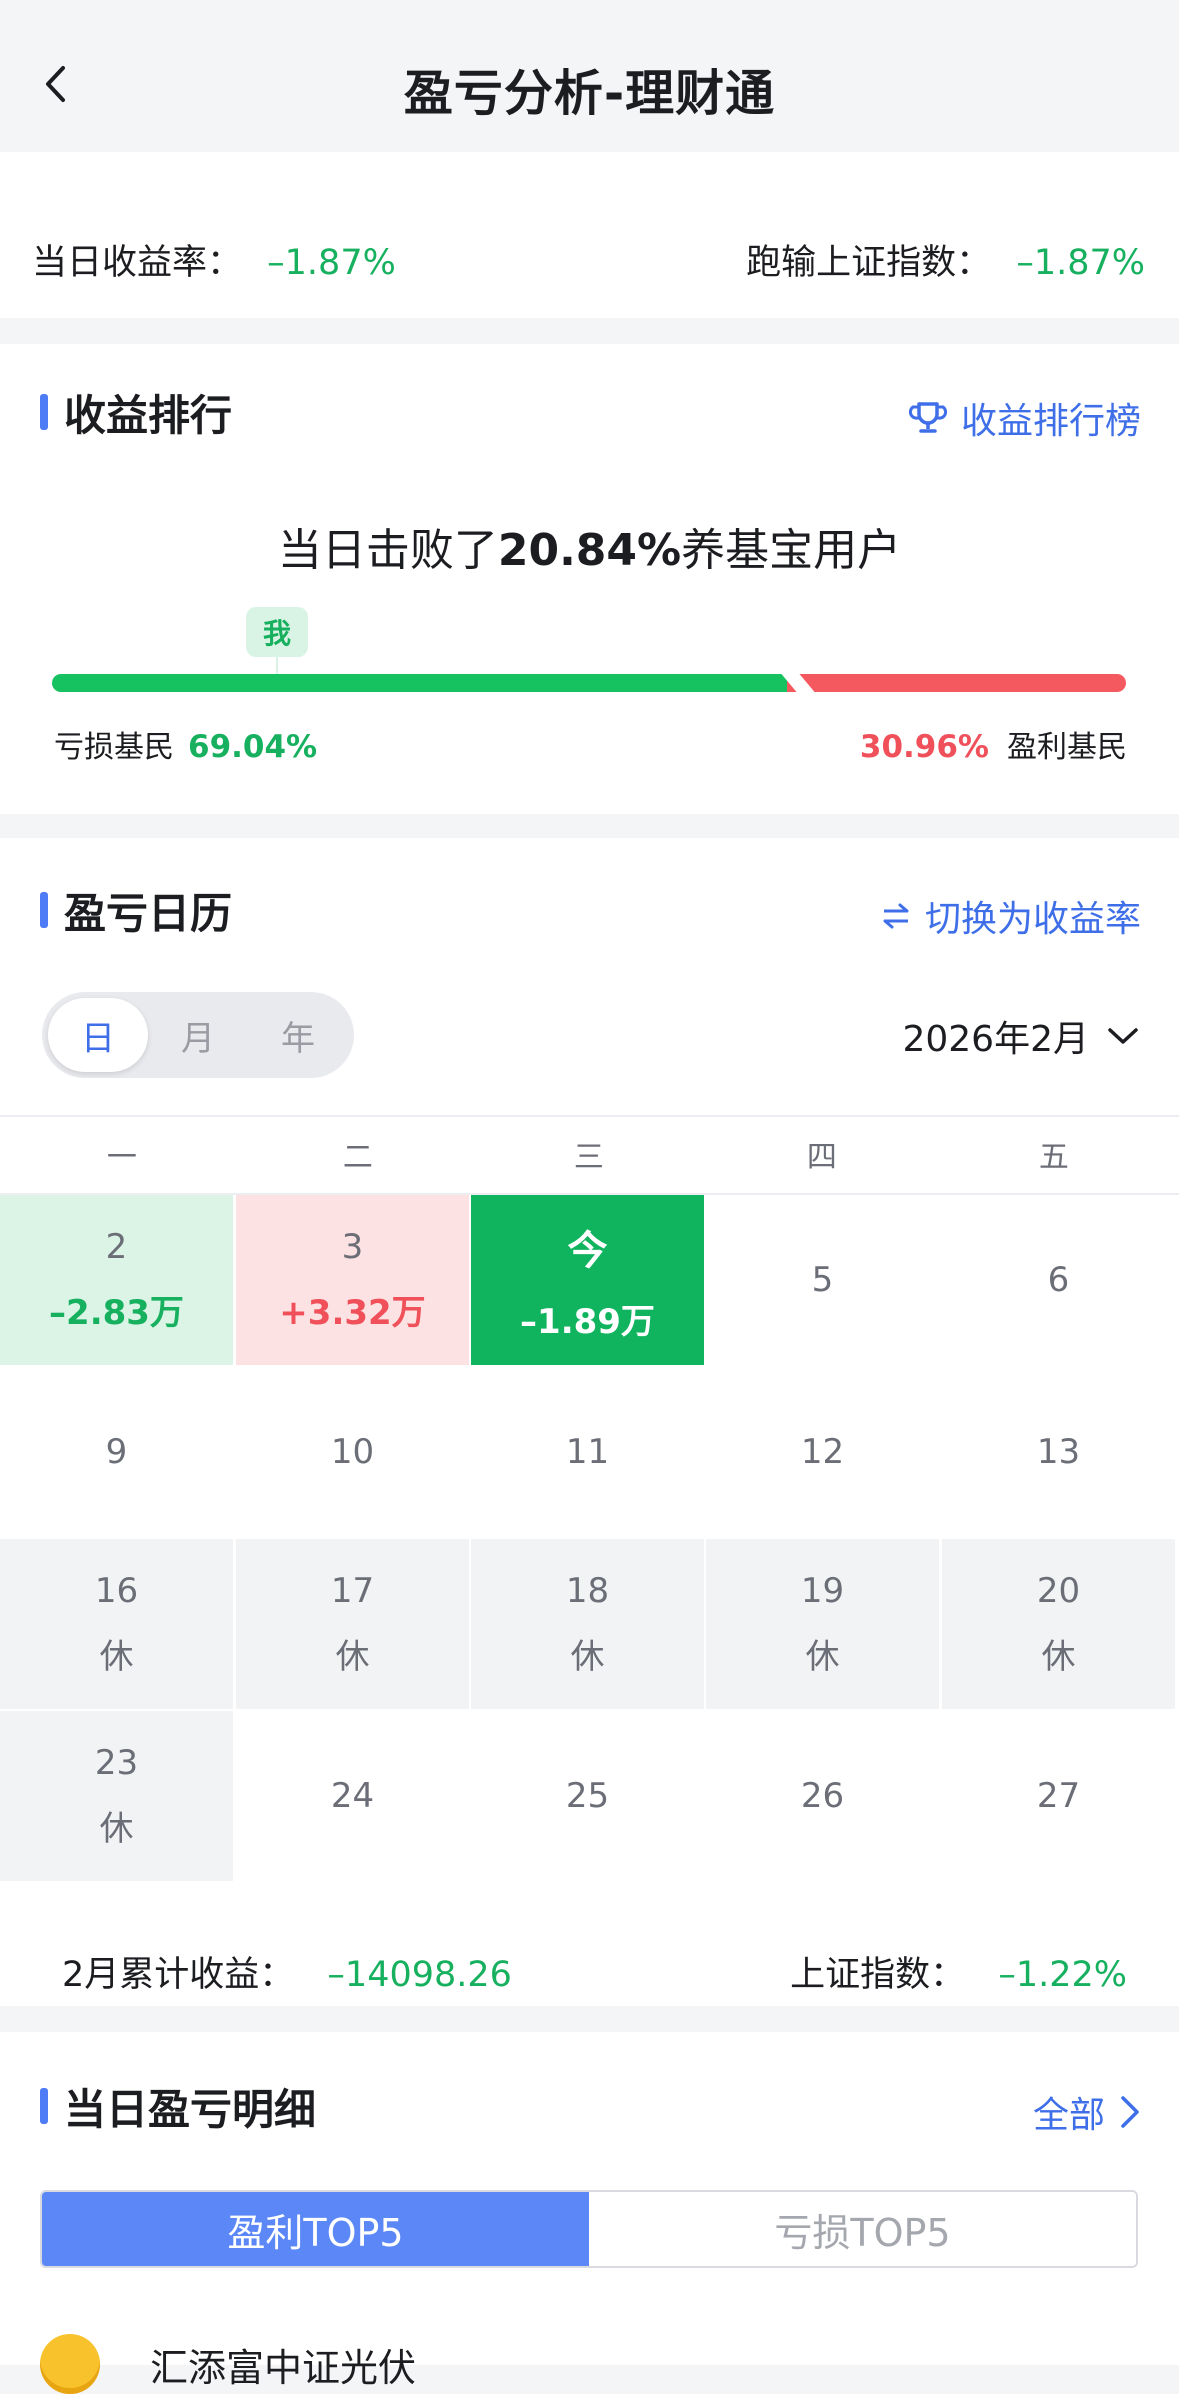  I want to click on calendar-day-cell: 11, so click(587, 1452).